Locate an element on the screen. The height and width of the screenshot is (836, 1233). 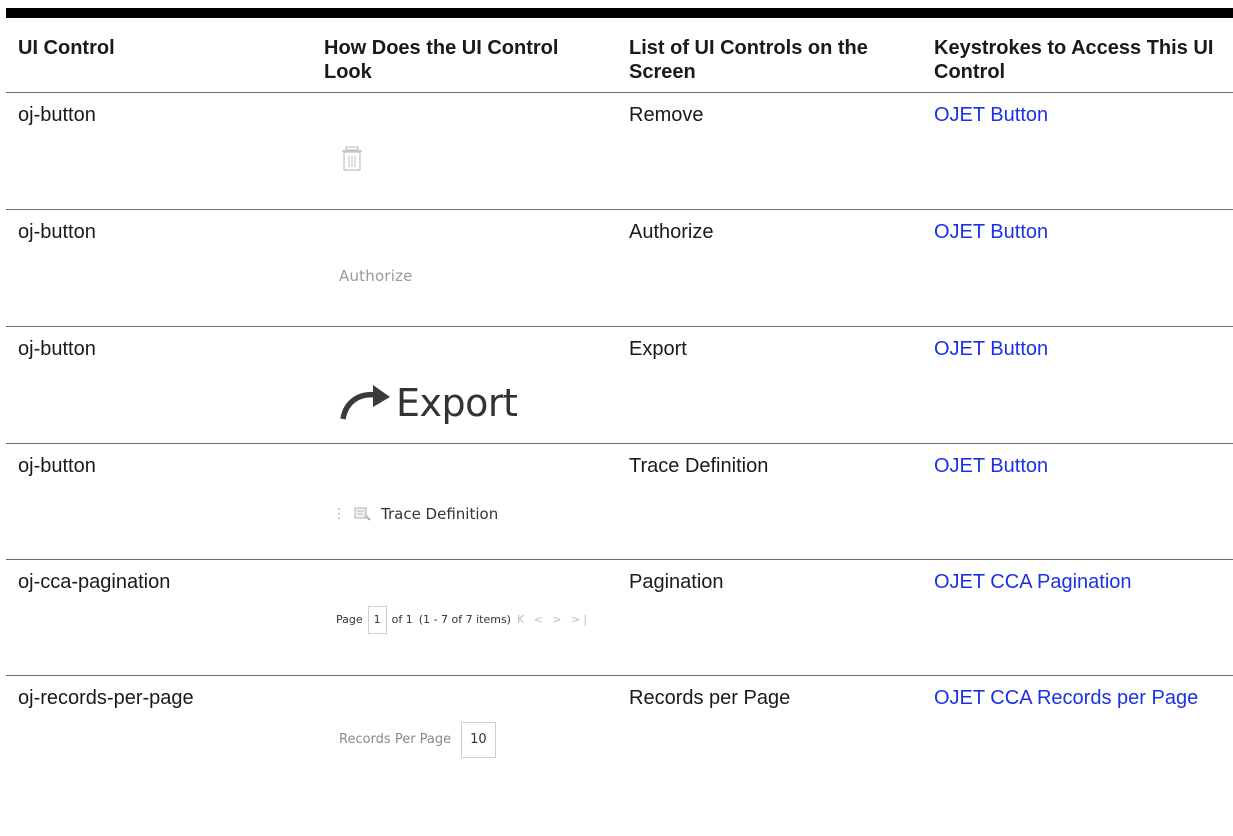
records-per-page-value: 10 is located at coordinates (478, 740).